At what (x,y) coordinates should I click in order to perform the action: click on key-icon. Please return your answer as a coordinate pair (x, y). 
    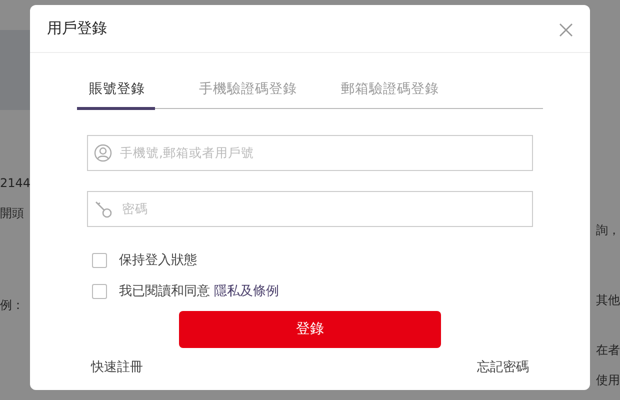
    Looking at the image, I should click on (104, 209).